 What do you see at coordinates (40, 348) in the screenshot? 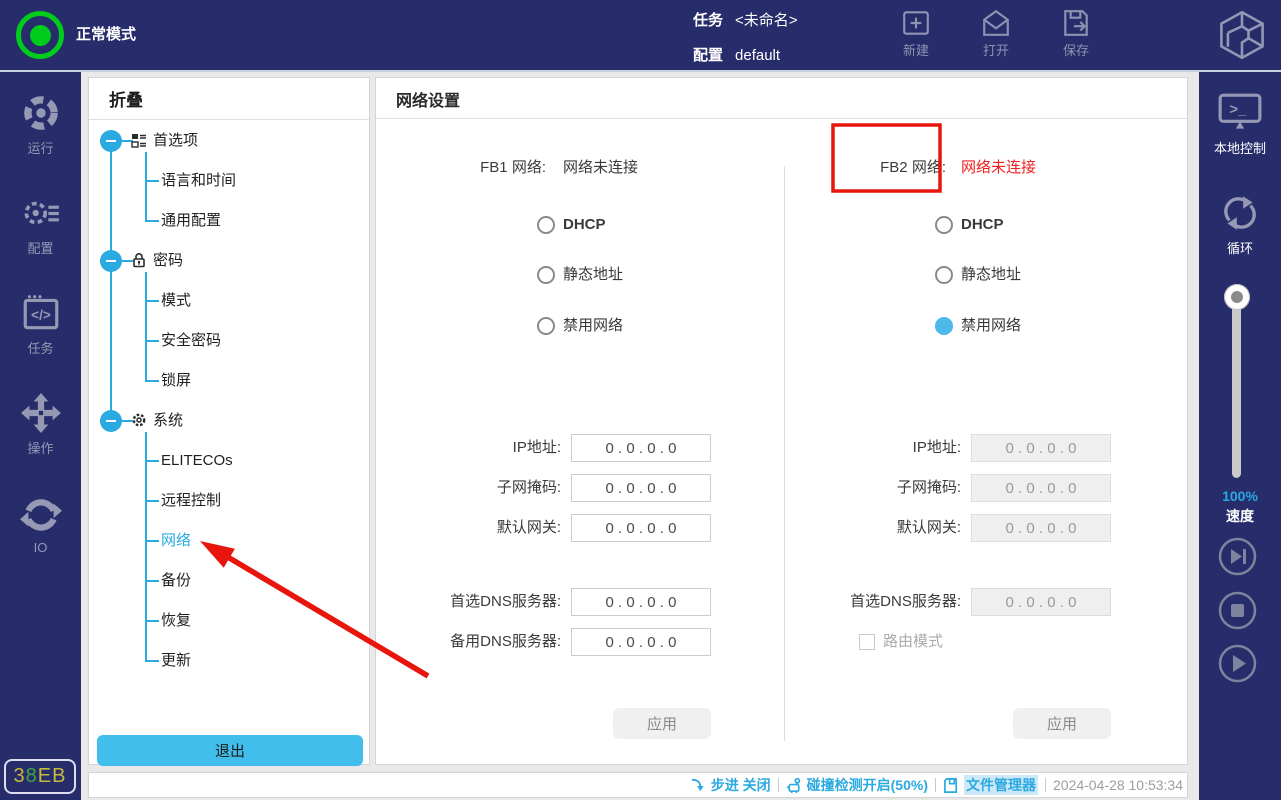
I see `sidebar-item-task-label: 任务` at bounding box center [40, 348].